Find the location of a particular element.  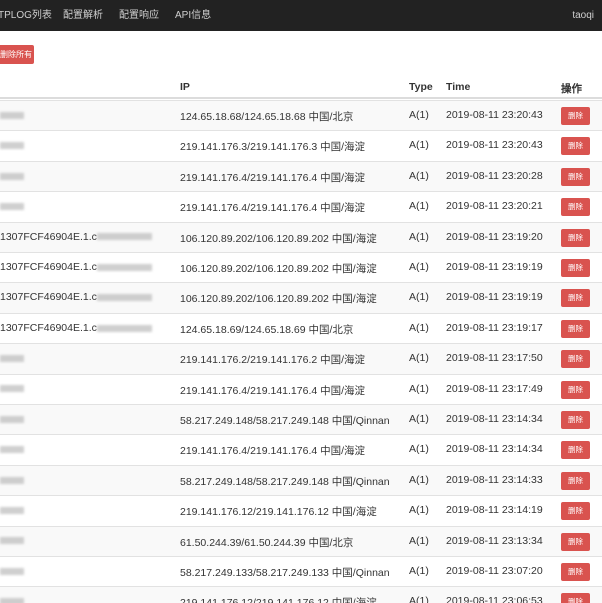

row-time: 2019-08-11 23:20:43 is located at coordinates (494, 115).